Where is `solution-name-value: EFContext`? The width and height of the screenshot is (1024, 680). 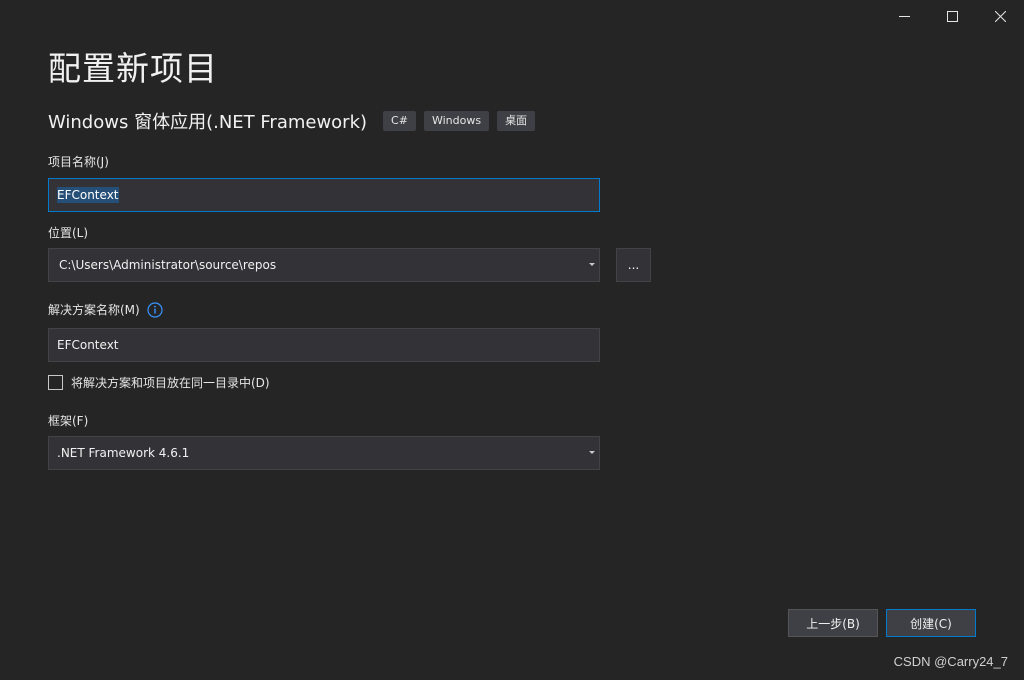
solution-name-value: EFContext is located at coordinates (88, 345).